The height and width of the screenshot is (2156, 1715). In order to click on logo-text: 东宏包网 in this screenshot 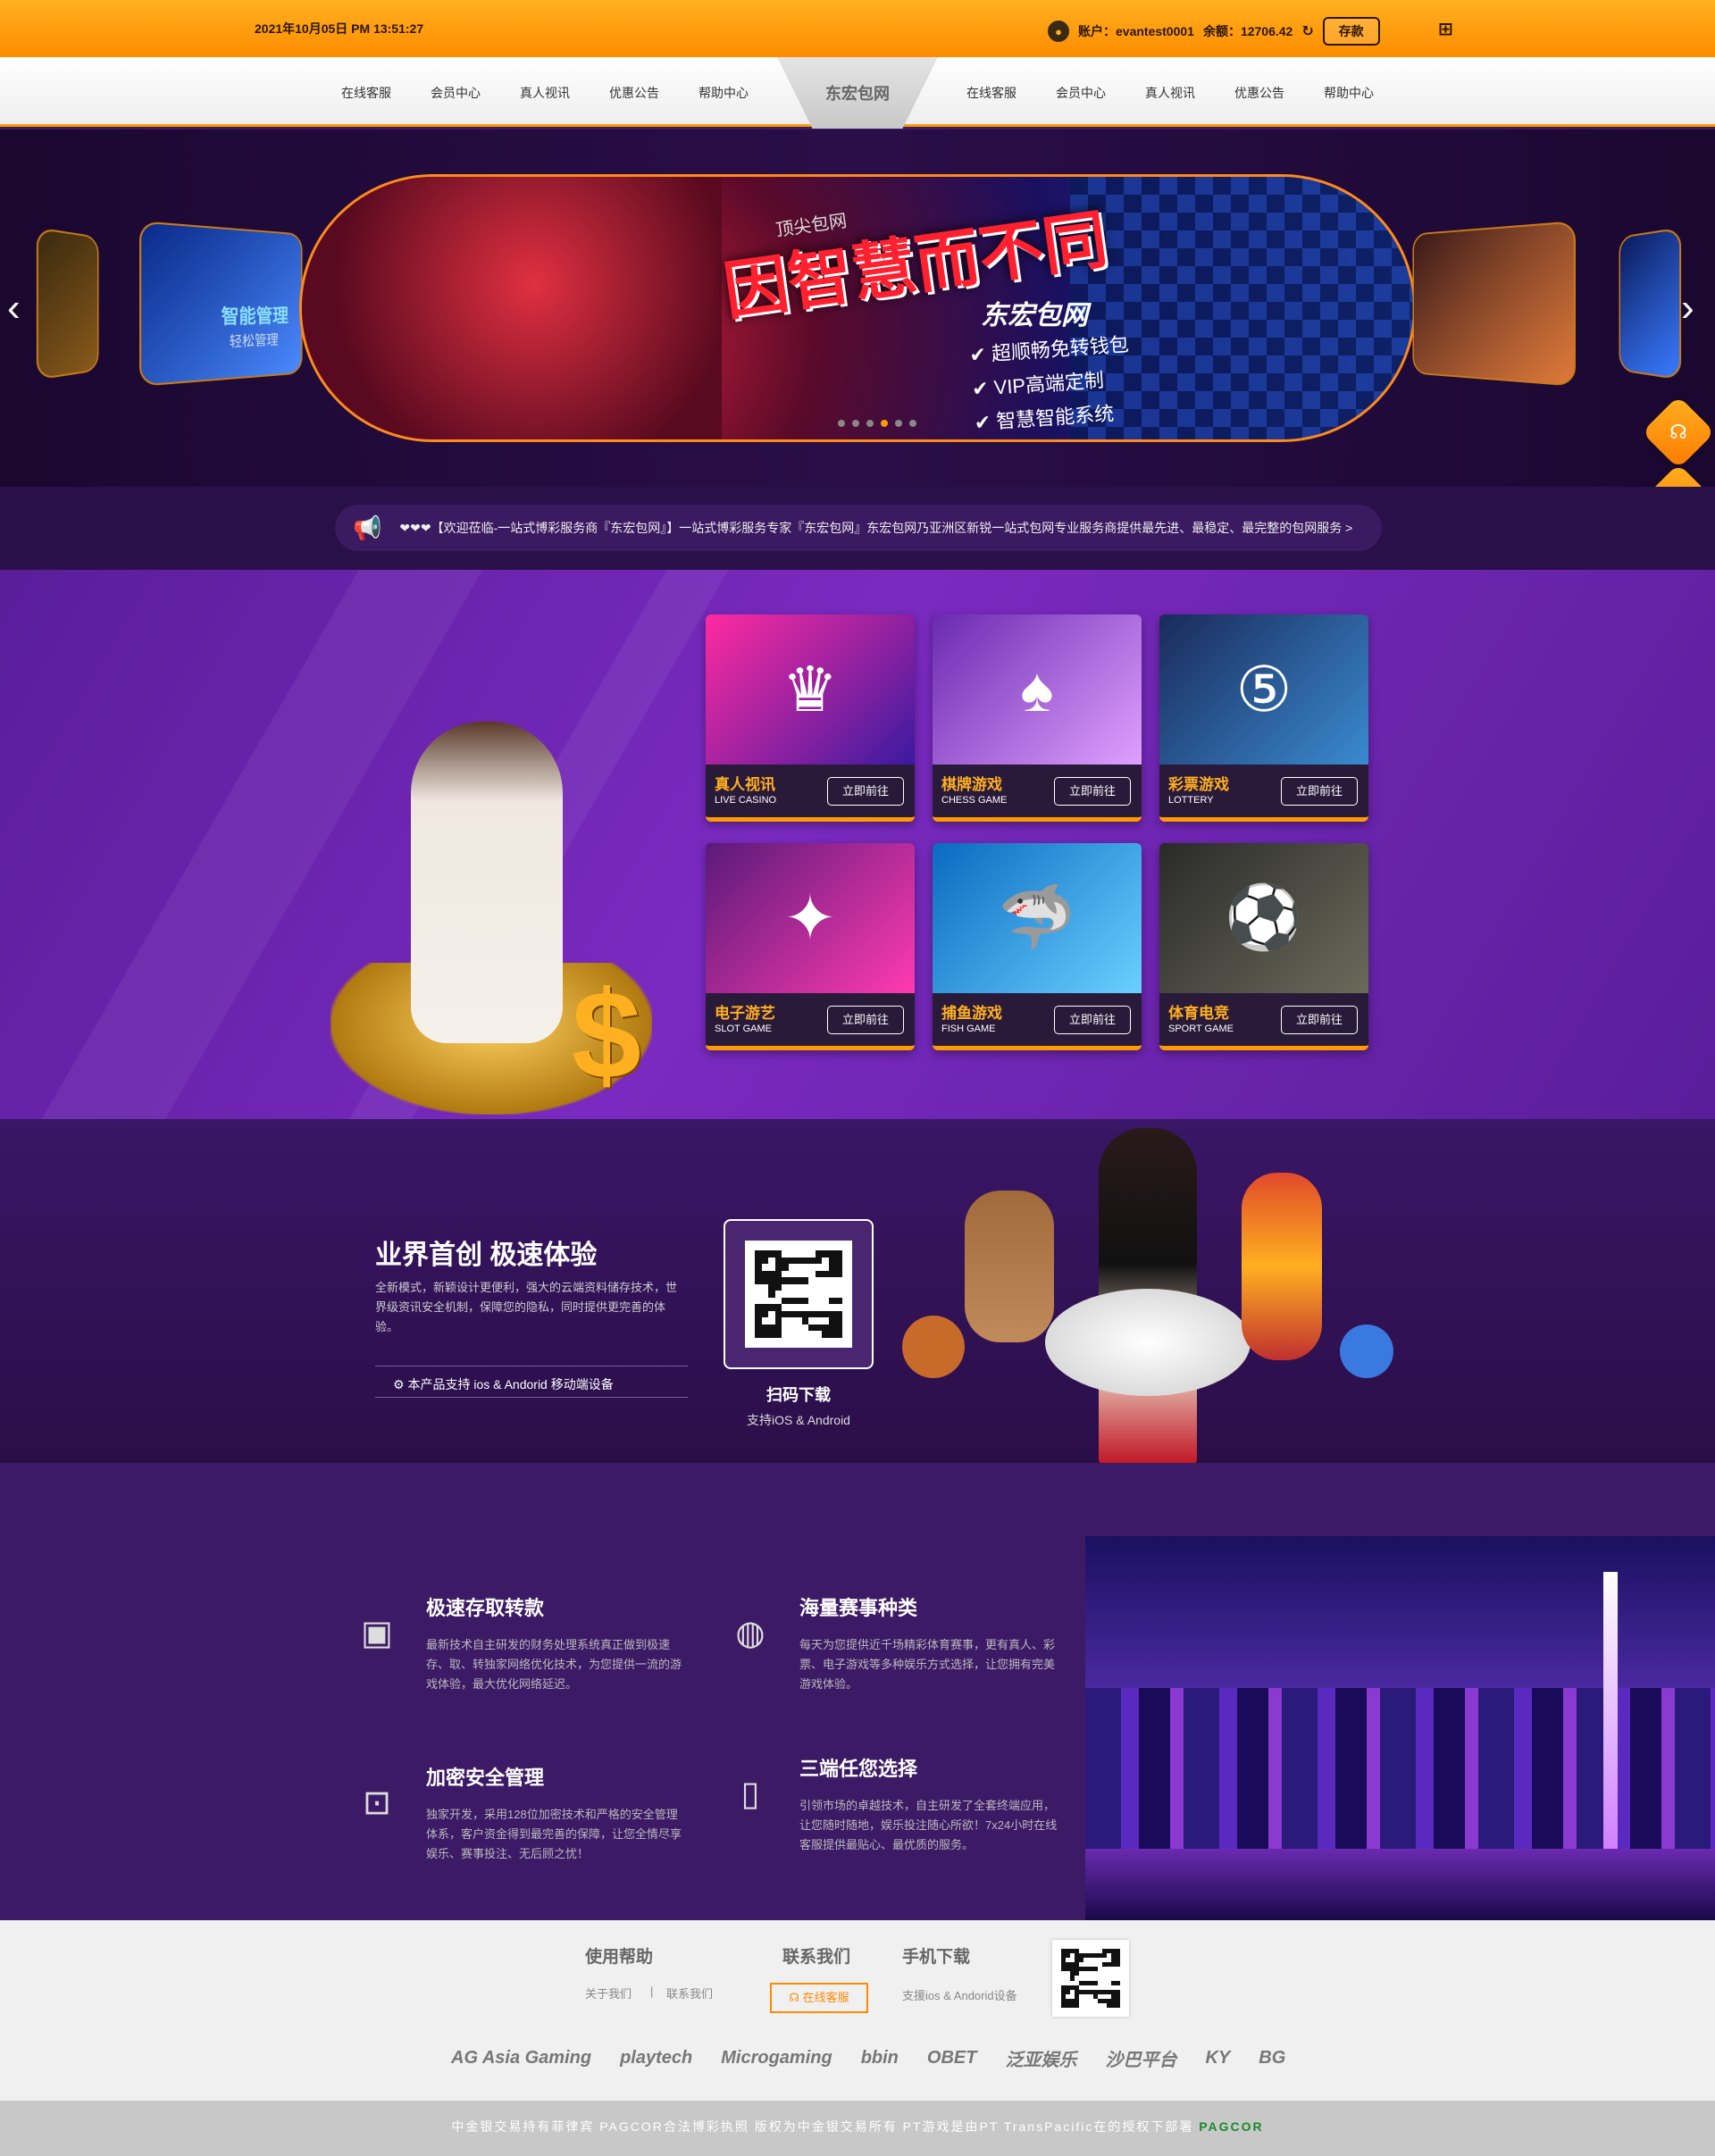, I will do `click(857, 94)`.